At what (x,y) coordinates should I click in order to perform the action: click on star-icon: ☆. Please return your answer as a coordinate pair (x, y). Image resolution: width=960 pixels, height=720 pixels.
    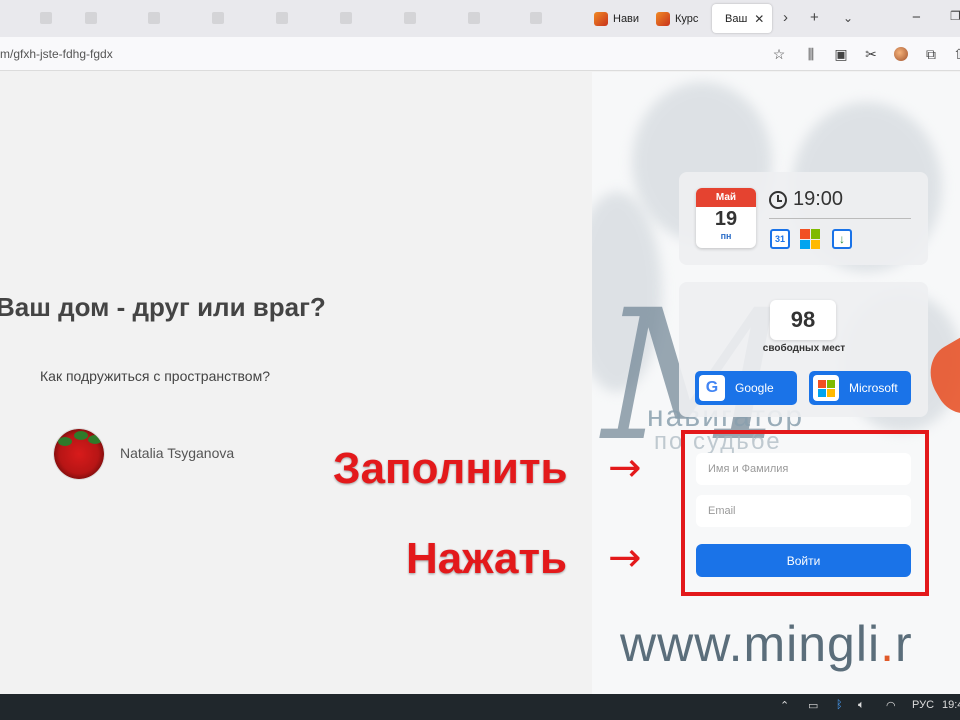
    Looking at the image, I should click on (779, 54).